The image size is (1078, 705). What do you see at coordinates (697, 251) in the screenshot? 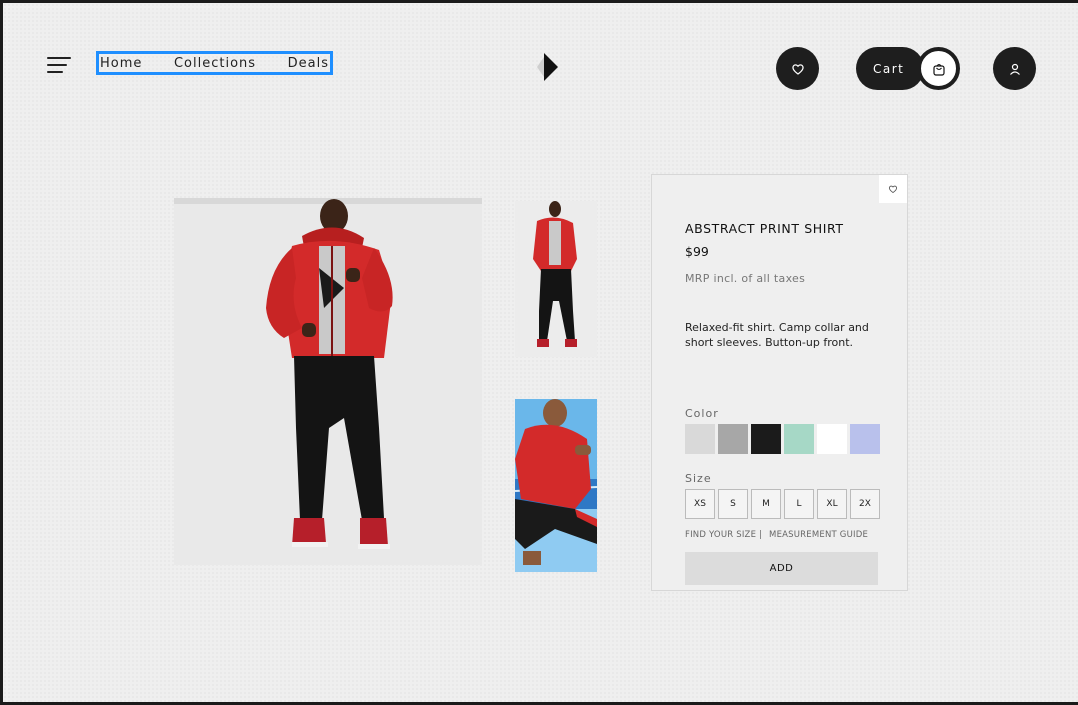
I see `product-price: $99` at bounding box center [697, 251].